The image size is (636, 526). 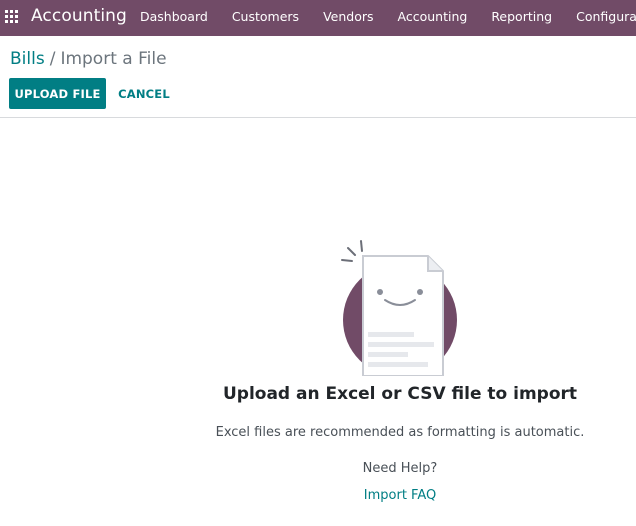 I want to click on menu-item-configuration: Configuration, so click(x=600, y=18).